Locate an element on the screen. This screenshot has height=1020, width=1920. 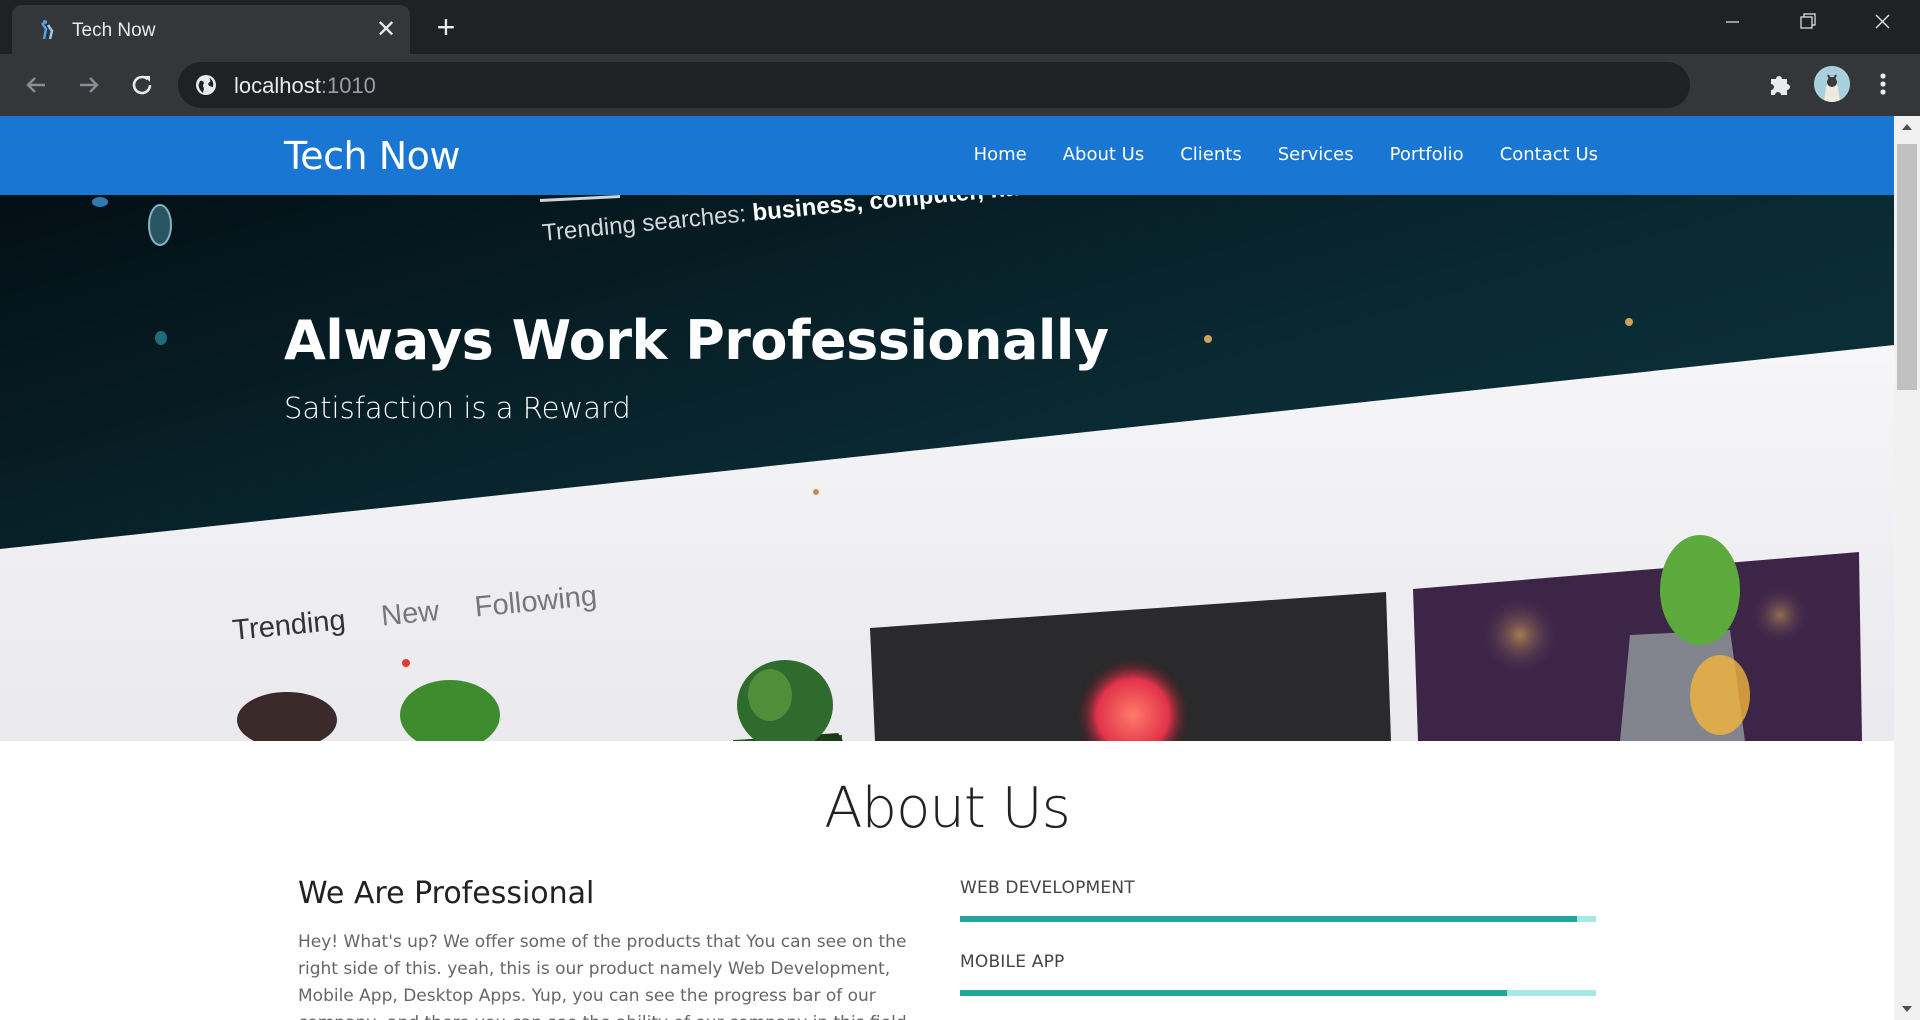
browser-toolbar: localhost:1010 is located at coordinates (960, 85).